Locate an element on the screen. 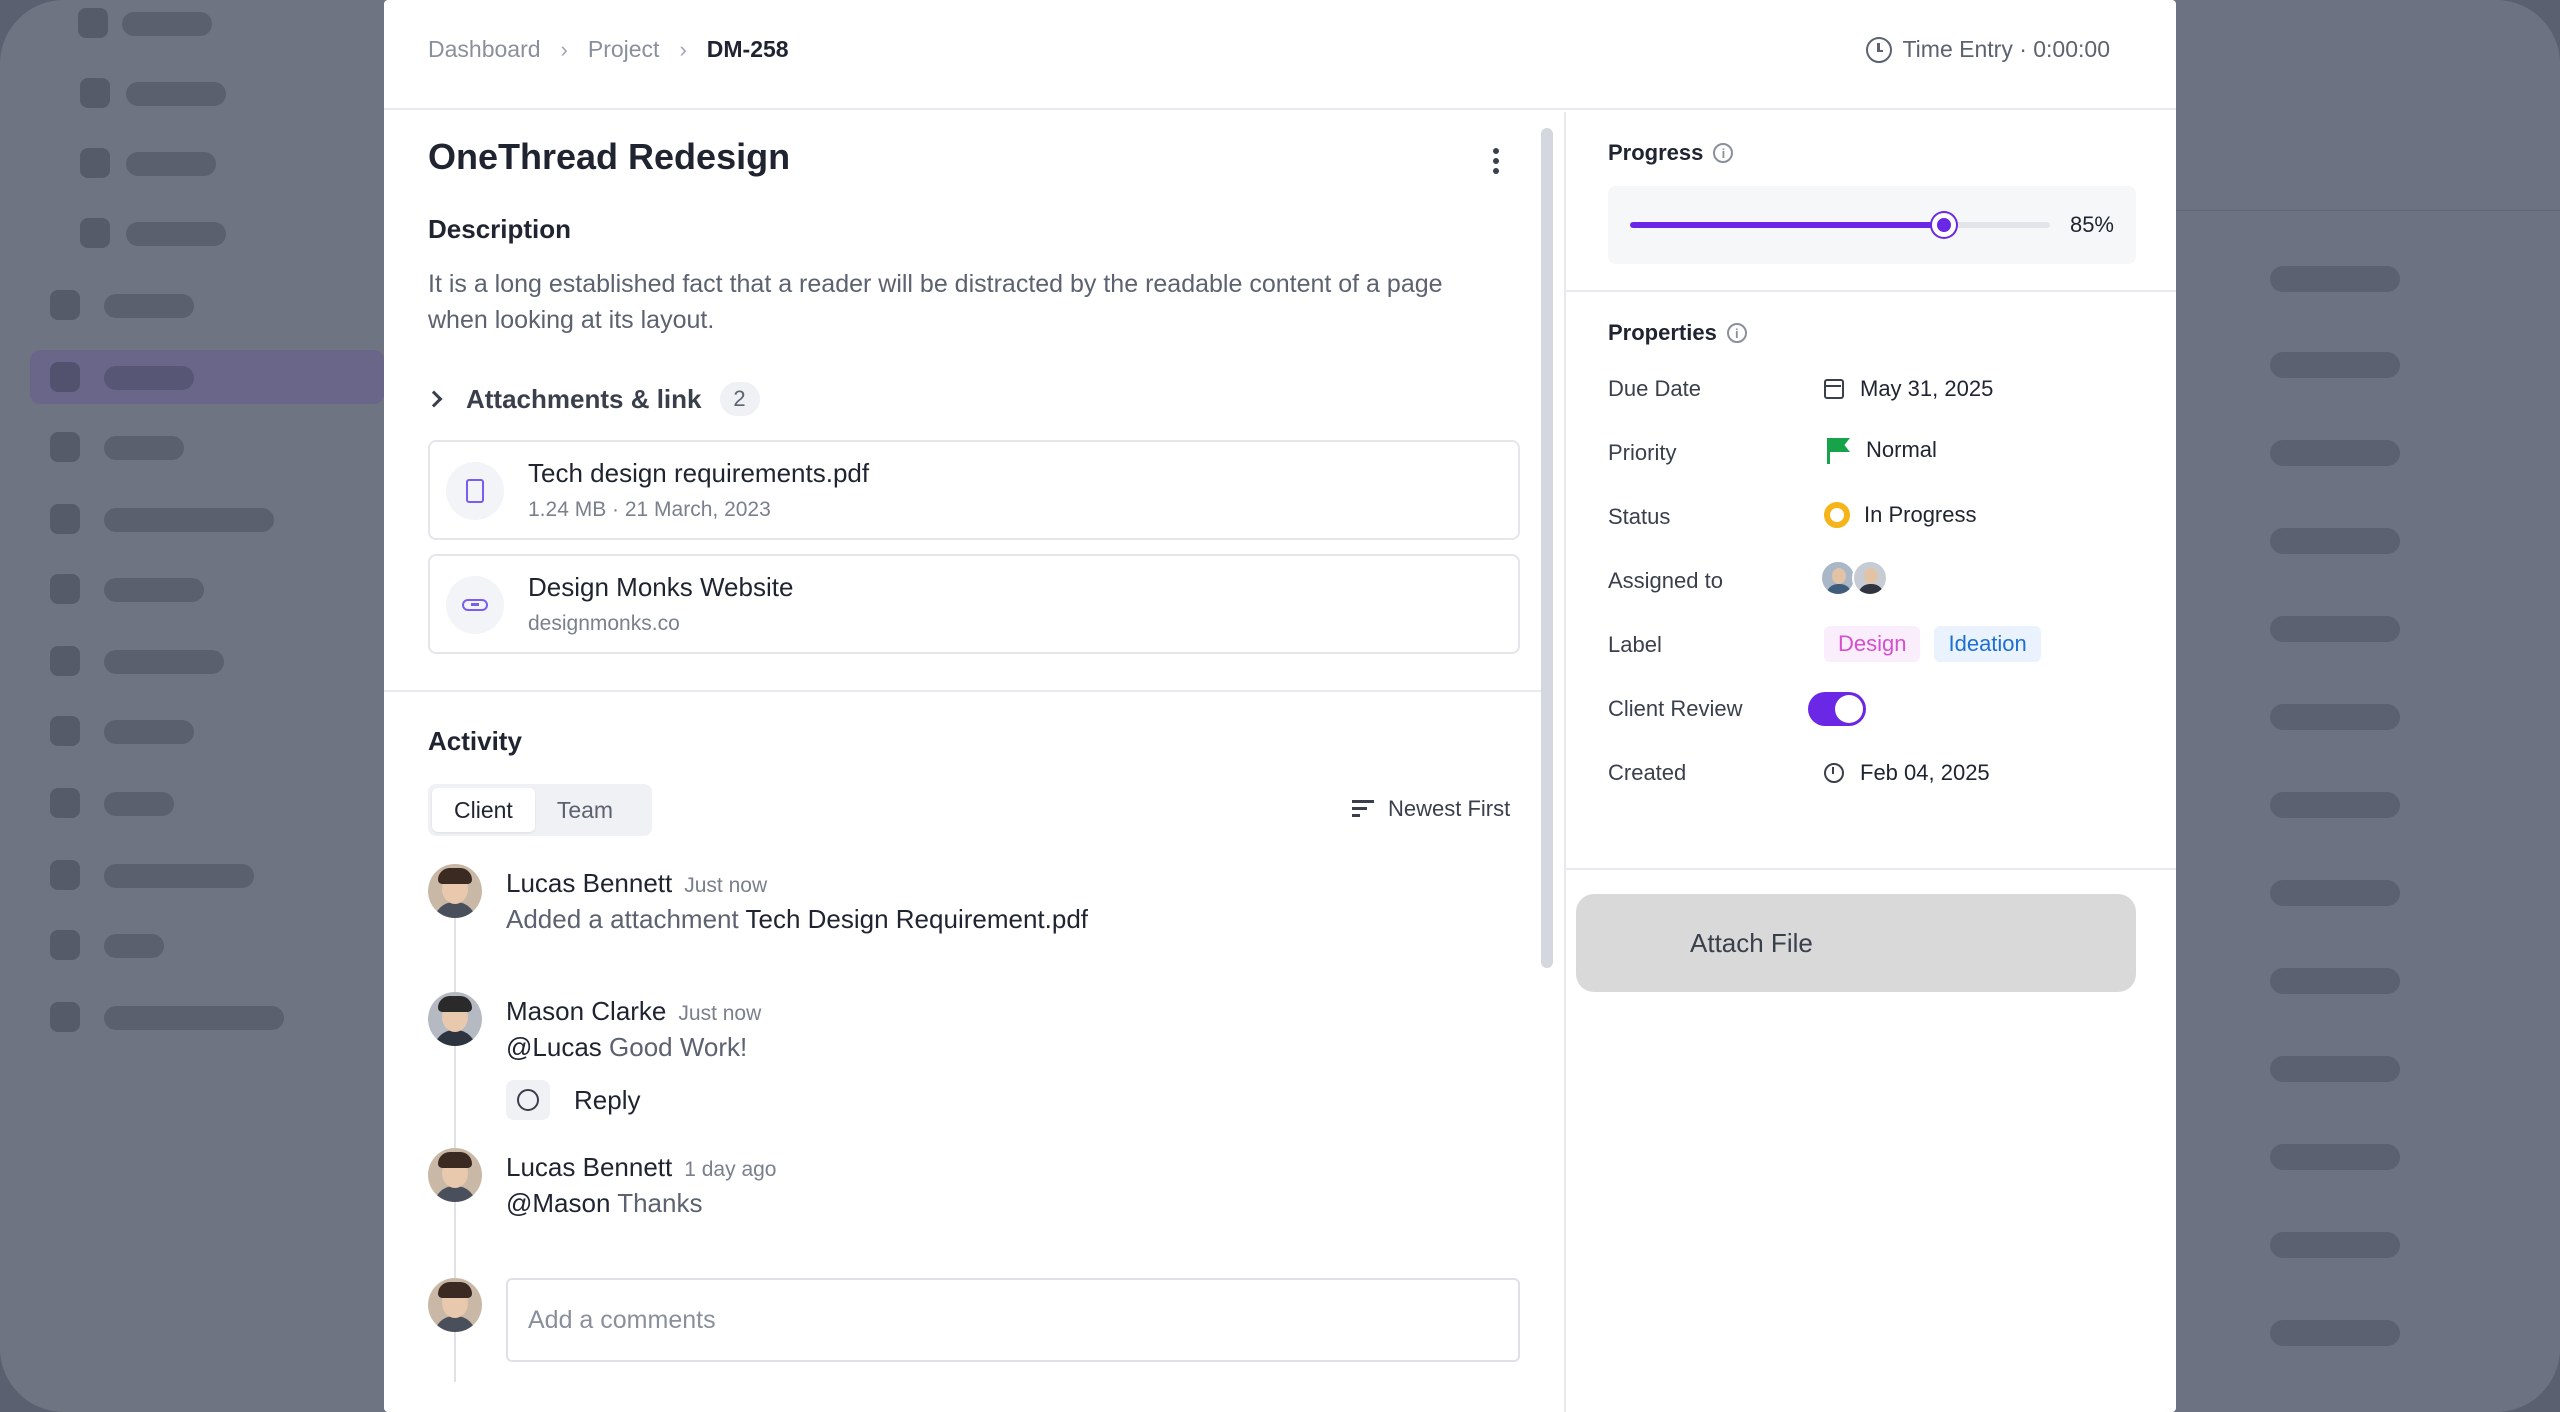  comment-author: Lucas Bennett 1 day ago is located at coordinates (641, 1167).